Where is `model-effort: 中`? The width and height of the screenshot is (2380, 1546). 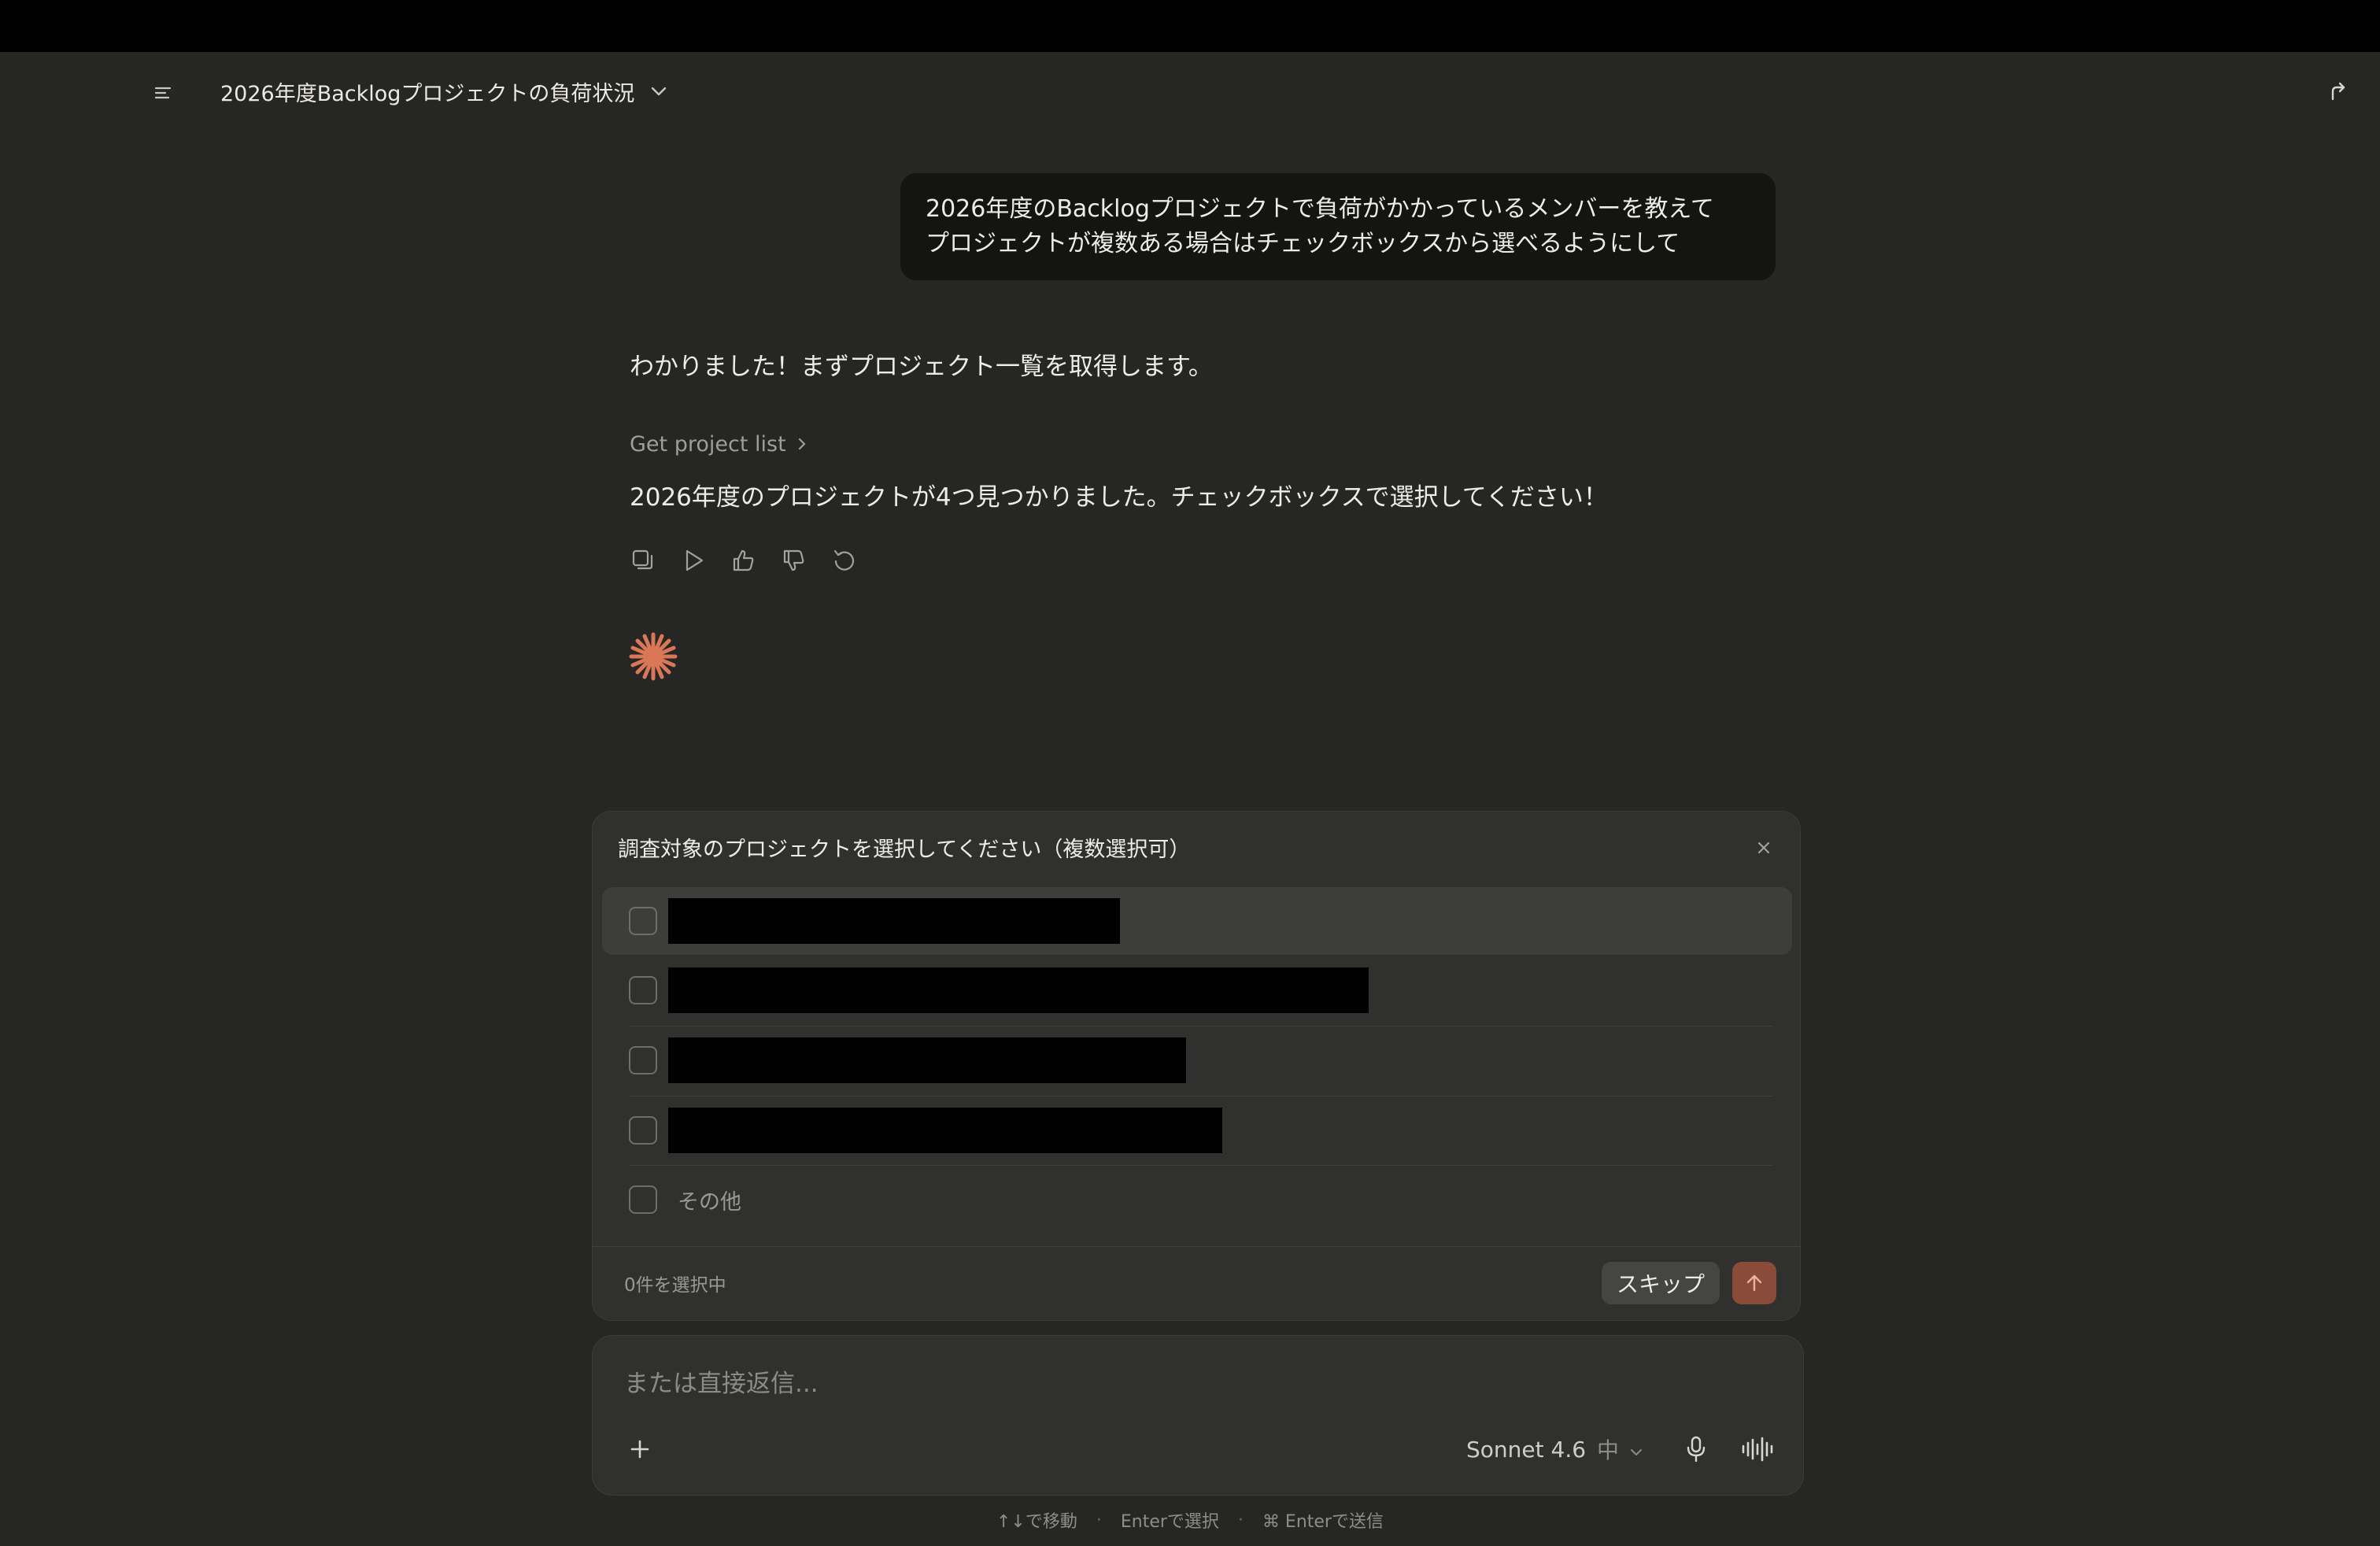 model-effort: 中 is located at coordinates (1608, 1450).